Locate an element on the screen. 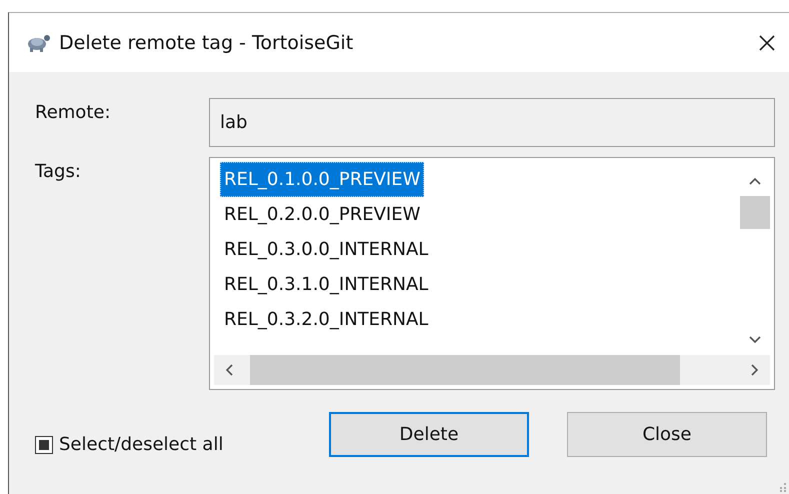  dialog-button: Close is located at coordinates (667, 434).